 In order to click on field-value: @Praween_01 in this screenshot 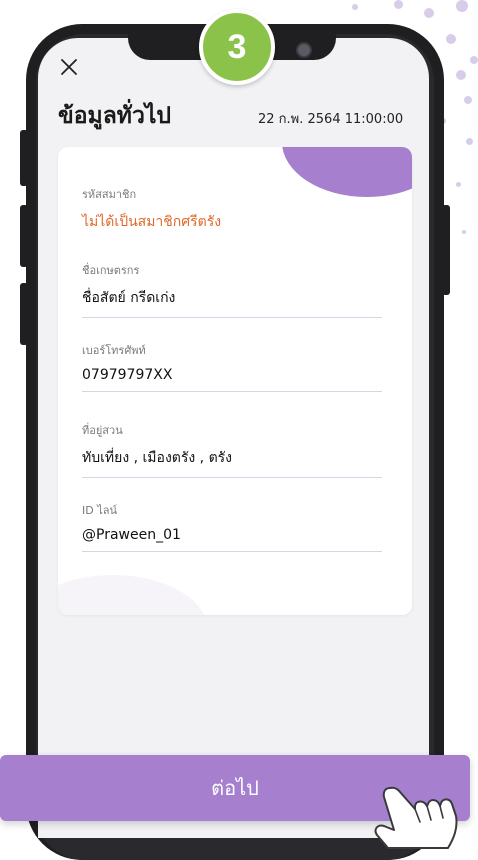, I will do `click(131, 535)`.